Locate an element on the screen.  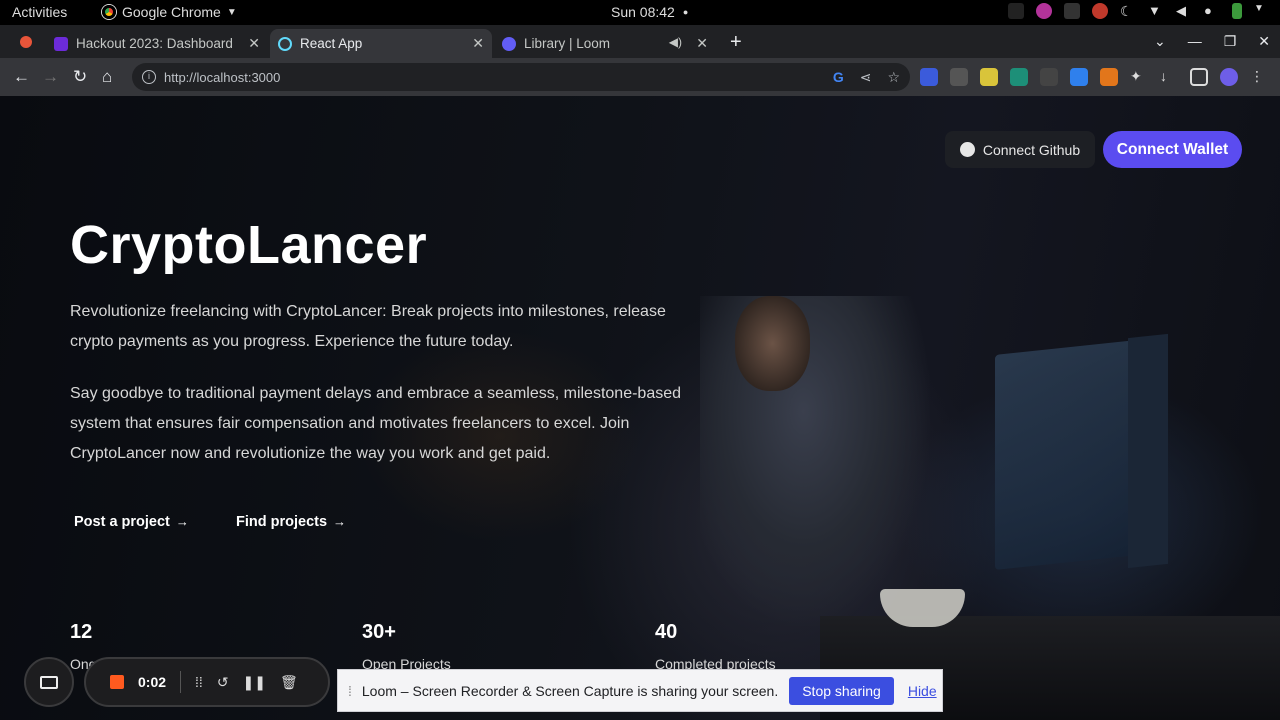
system-tray: ☾ ▼ ◀ ● ▼ is located at coordinates (1139, 11).